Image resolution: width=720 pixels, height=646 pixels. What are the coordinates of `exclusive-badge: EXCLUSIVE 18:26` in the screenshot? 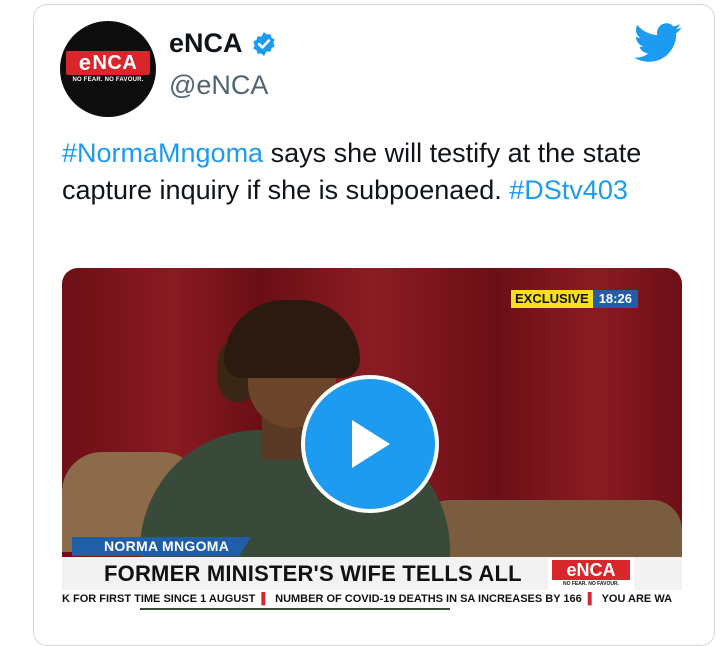 It's located at (574, 299).